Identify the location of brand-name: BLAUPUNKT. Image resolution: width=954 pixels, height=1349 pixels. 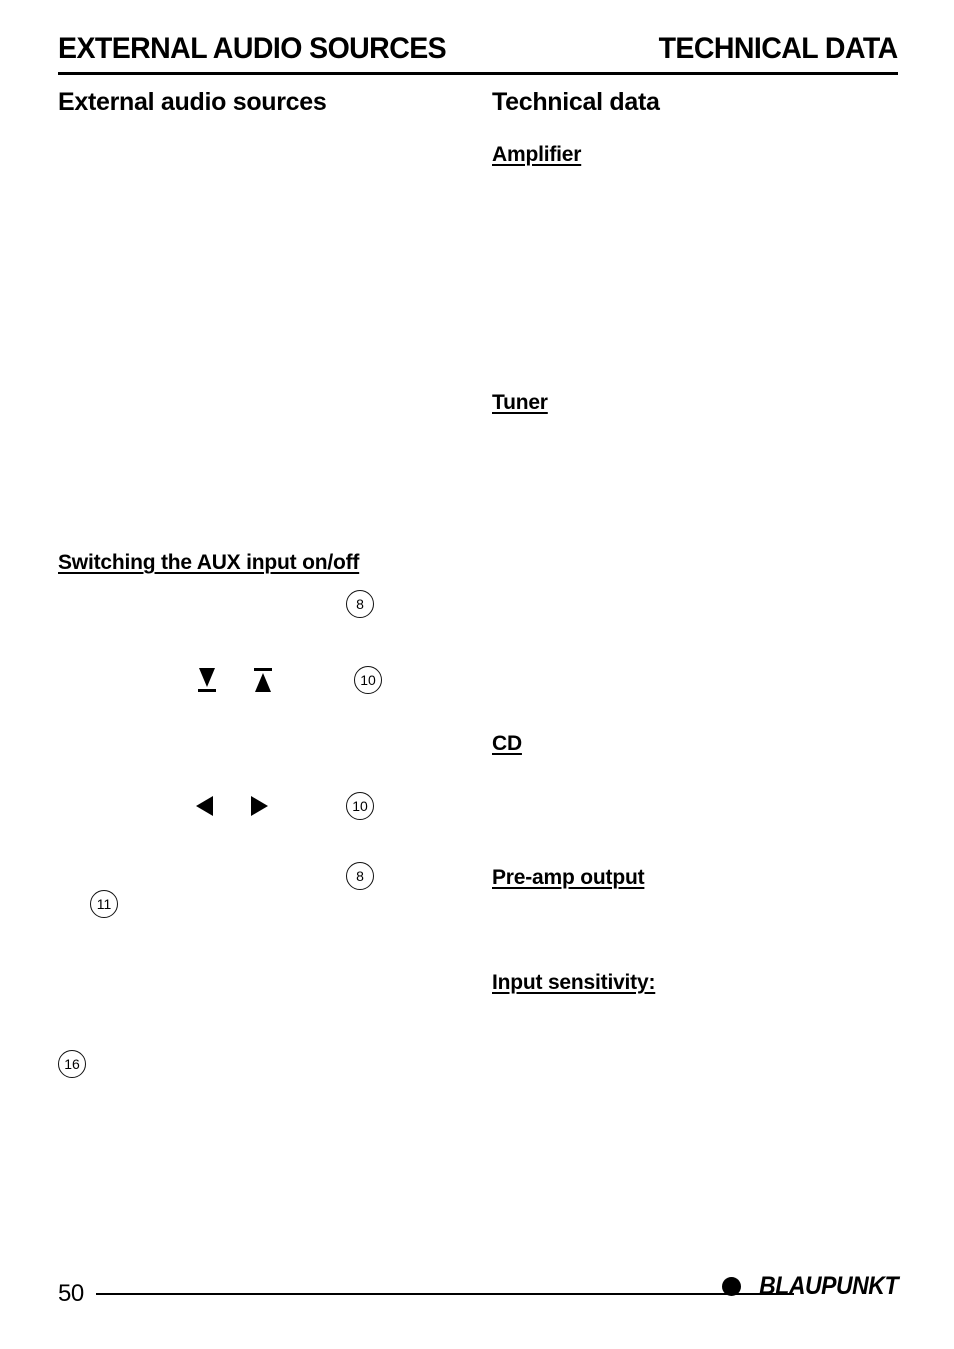
(828, 1286).